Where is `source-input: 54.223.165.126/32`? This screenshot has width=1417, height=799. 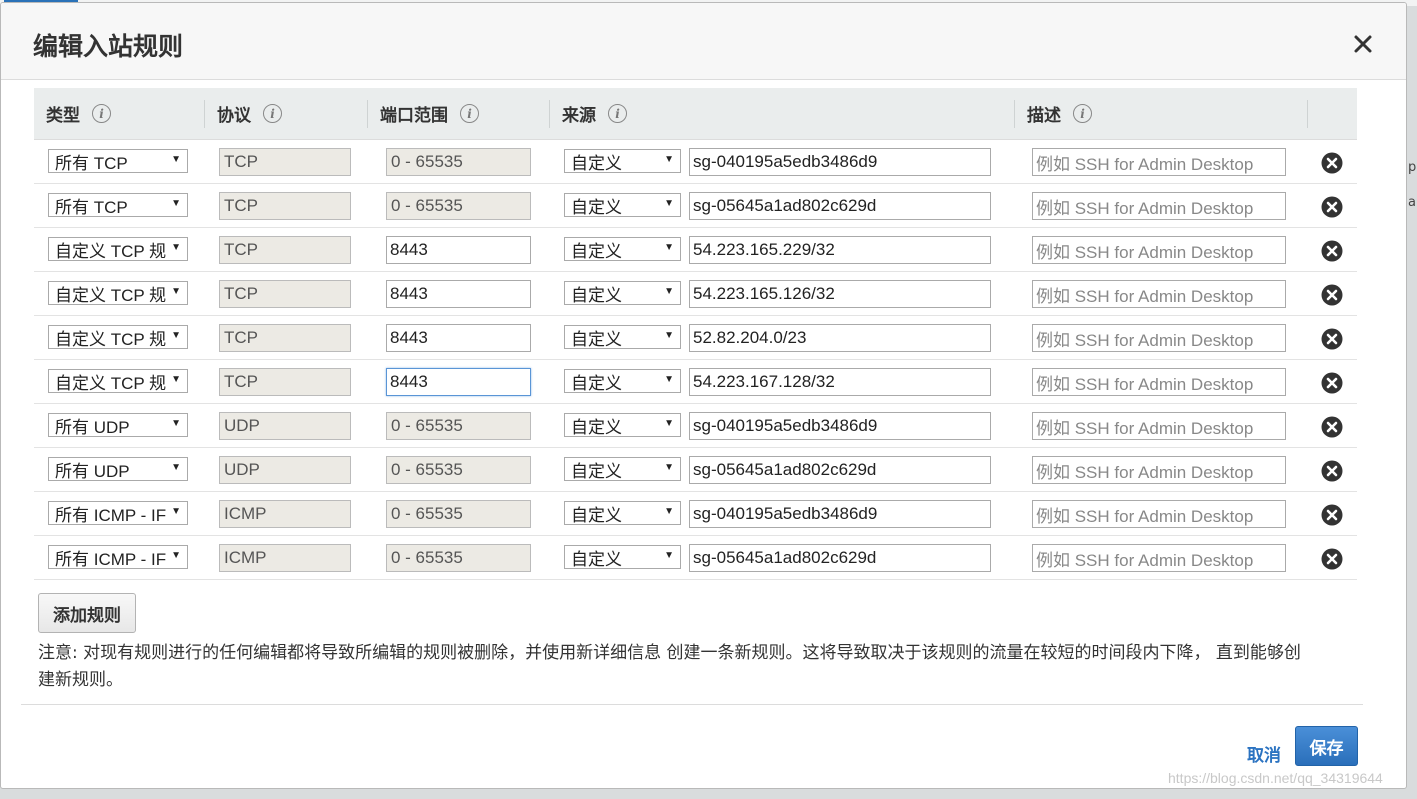
source-input: 54.223.165.126/32 is located at coordinates (840, 294).